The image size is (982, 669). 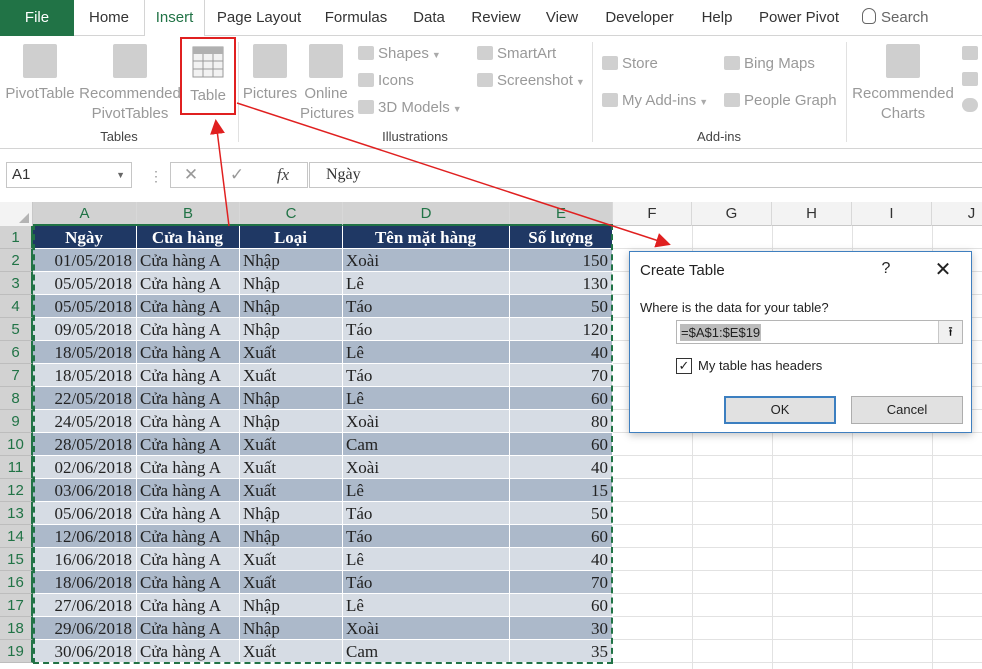 What do you see at coordinates (16, 467) in the screenshot?
I see `row-header: 11` at bounding box center [16, 467].